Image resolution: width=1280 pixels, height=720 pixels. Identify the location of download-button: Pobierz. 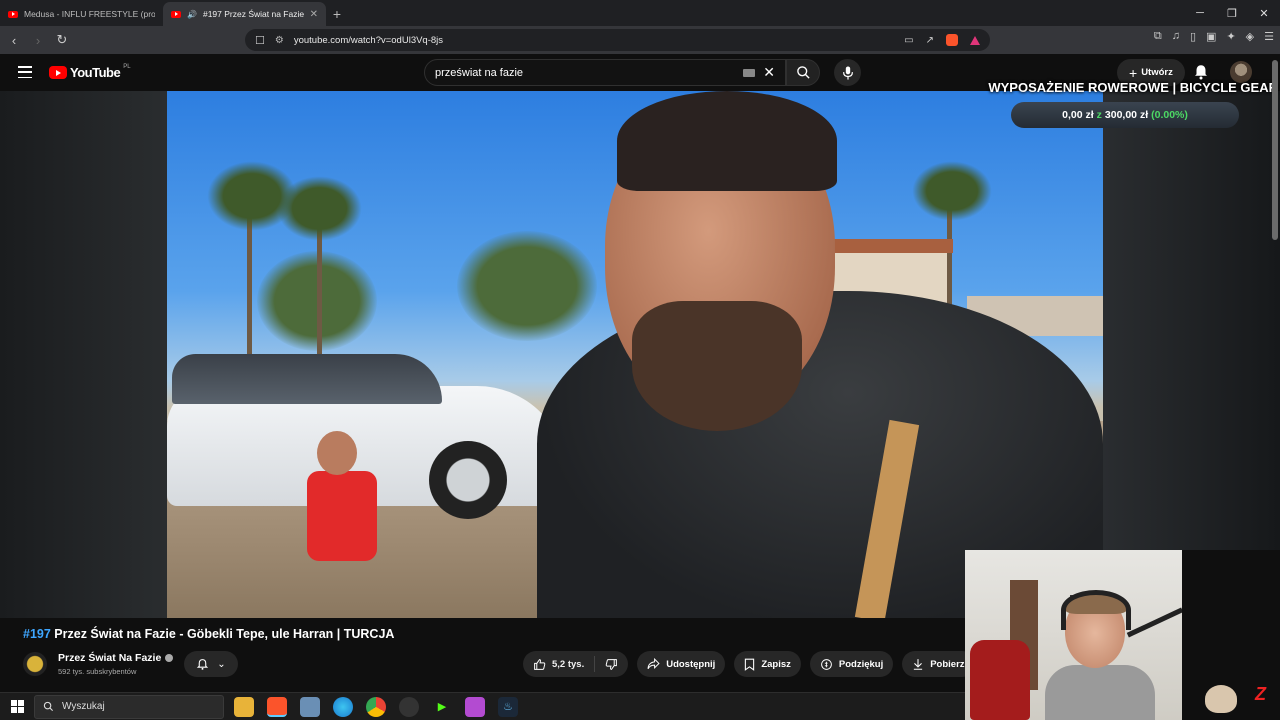
(938, 664).